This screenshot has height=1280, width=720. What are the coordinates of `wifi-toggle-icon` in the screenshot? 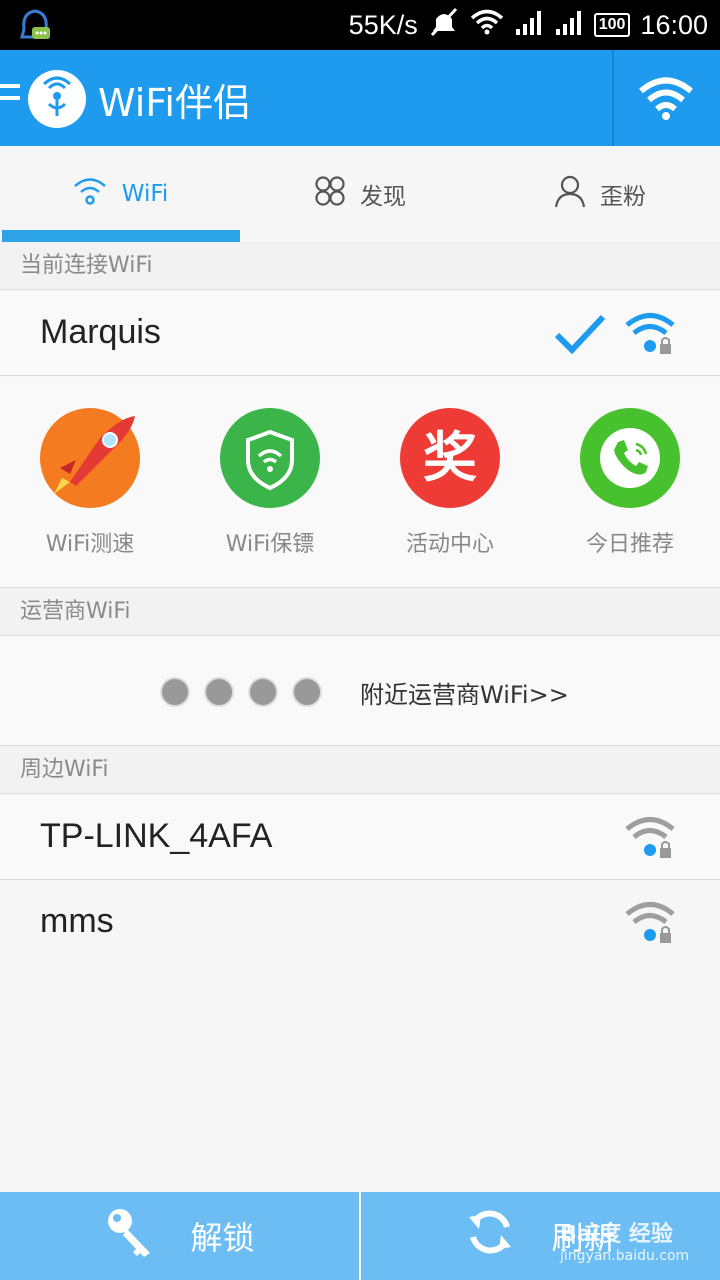 It's located at (666, 99).